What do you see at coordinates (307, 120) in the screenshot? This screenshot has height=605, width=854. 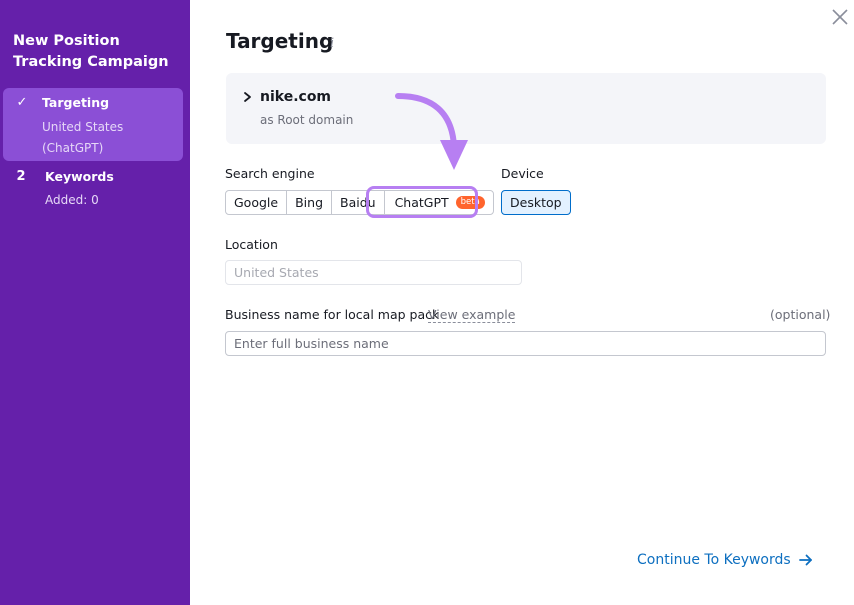 I see `domain-type: as Root domain` at bounding box center [307, 120].